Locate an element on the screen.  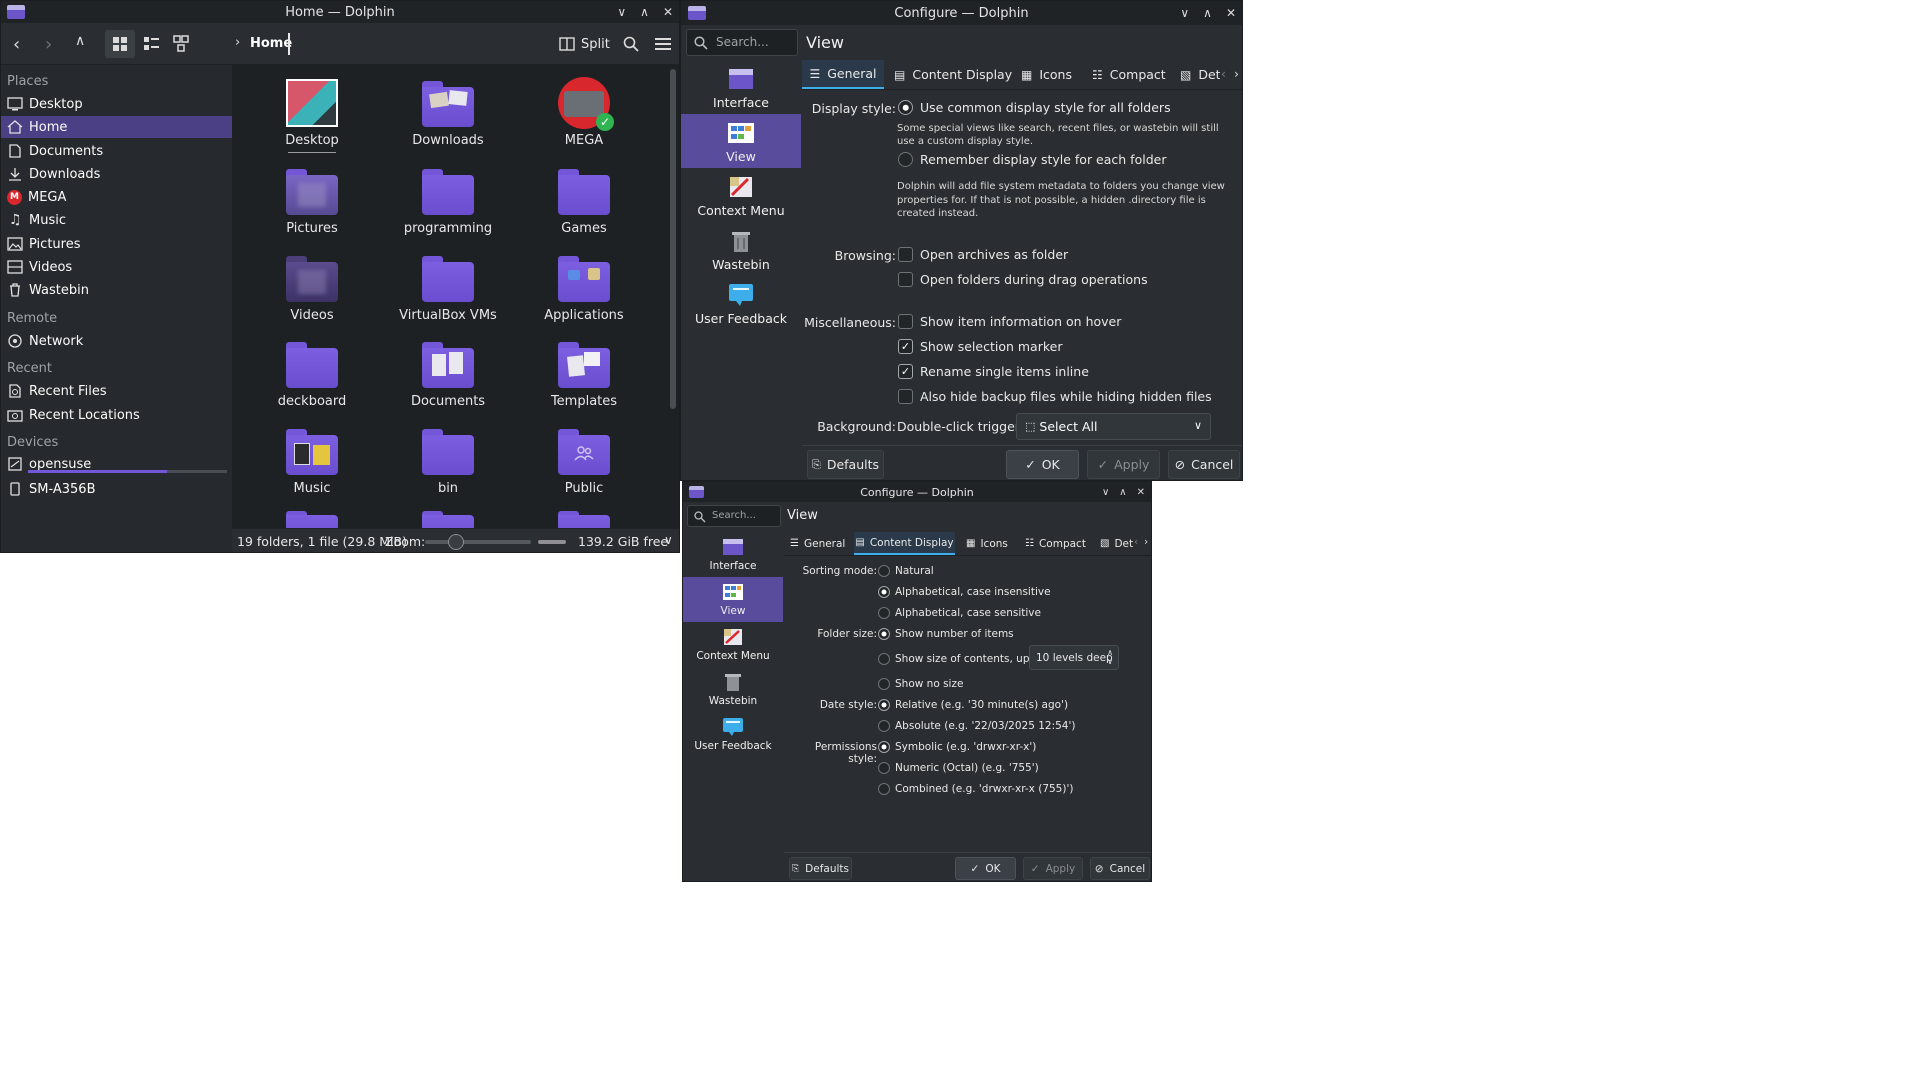
up-icon: ∧ is located at coordinates (80, 41).